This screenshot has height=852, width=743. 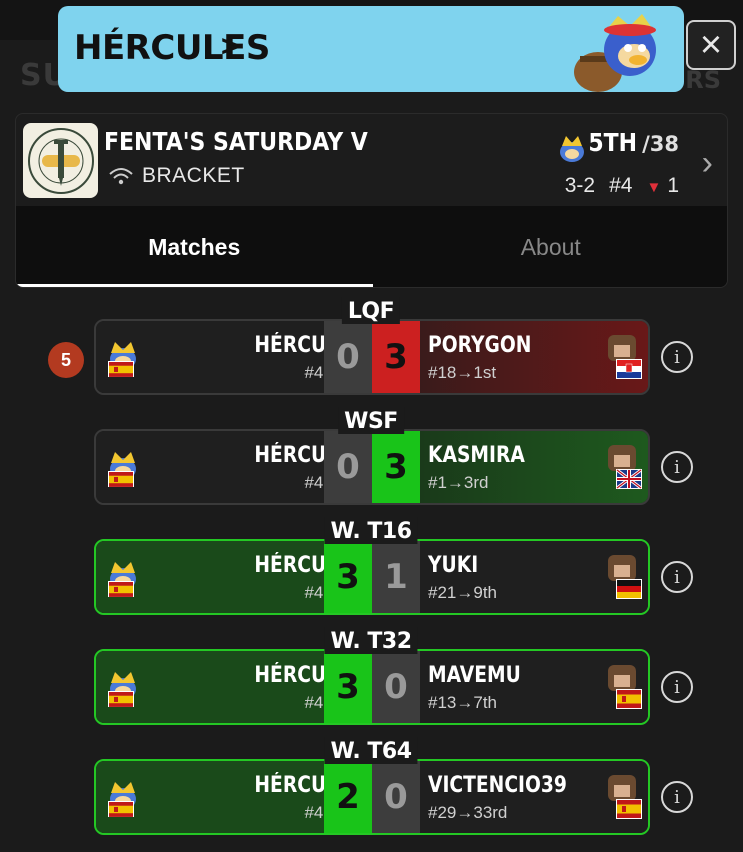 What do you see at coordinates (474, 675) in the screenshot?
I see `opponent-name: MAVEMU` at bounding box center [474, 675].